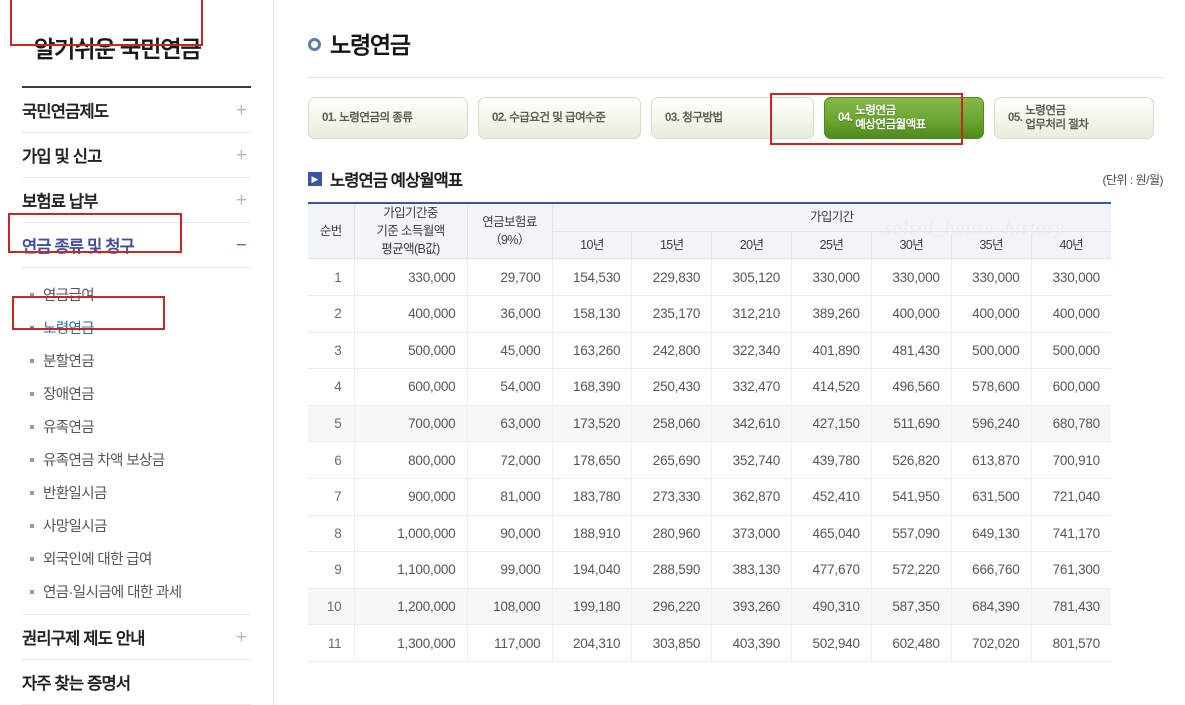 The height and width of the screenshot is (705, 1185). I want to click on cell-year-15년: 288,590, so click(672, 570).